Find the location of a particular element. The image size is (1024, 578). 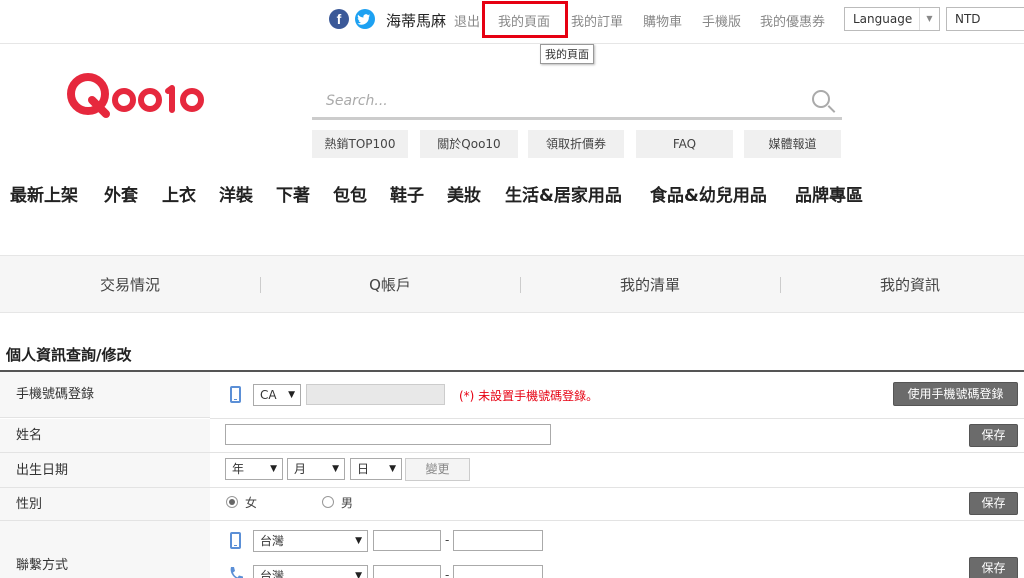

language-dropdown: Language ▼ is located at coordinates (892, 19).